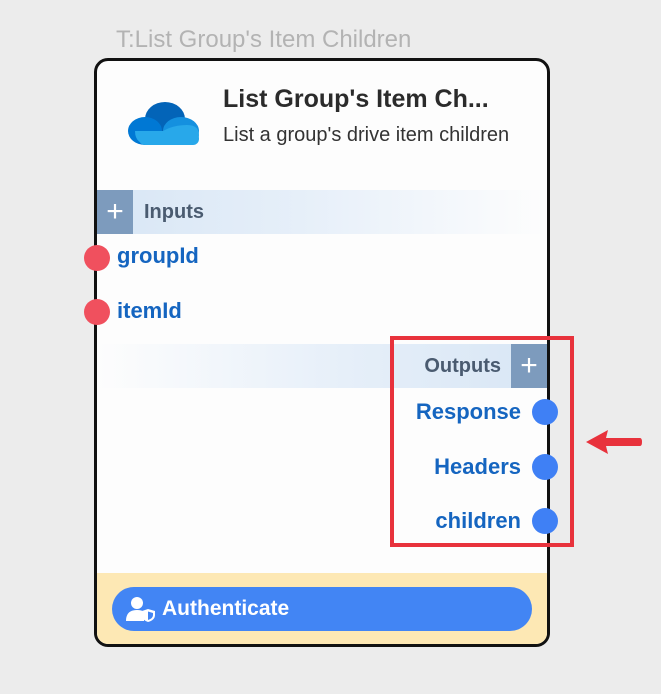 This screenshot has width=661, height=694. Describe the element at coordinates (115, 212) in the screenshot. I see `add-input-button: +` at that location.